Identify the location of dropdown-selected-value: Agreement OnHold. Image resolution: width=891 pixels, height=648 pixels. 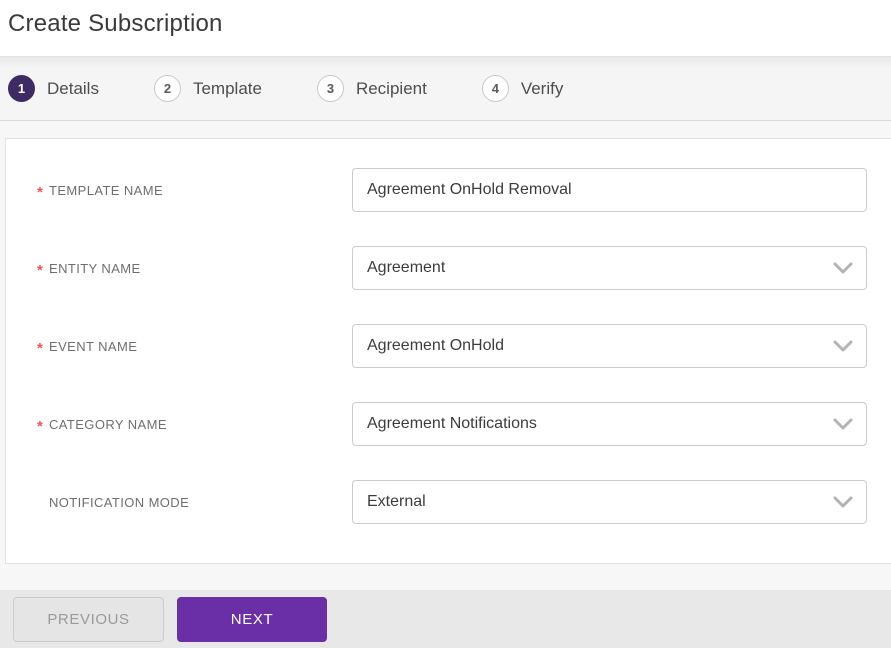
(435, 345).